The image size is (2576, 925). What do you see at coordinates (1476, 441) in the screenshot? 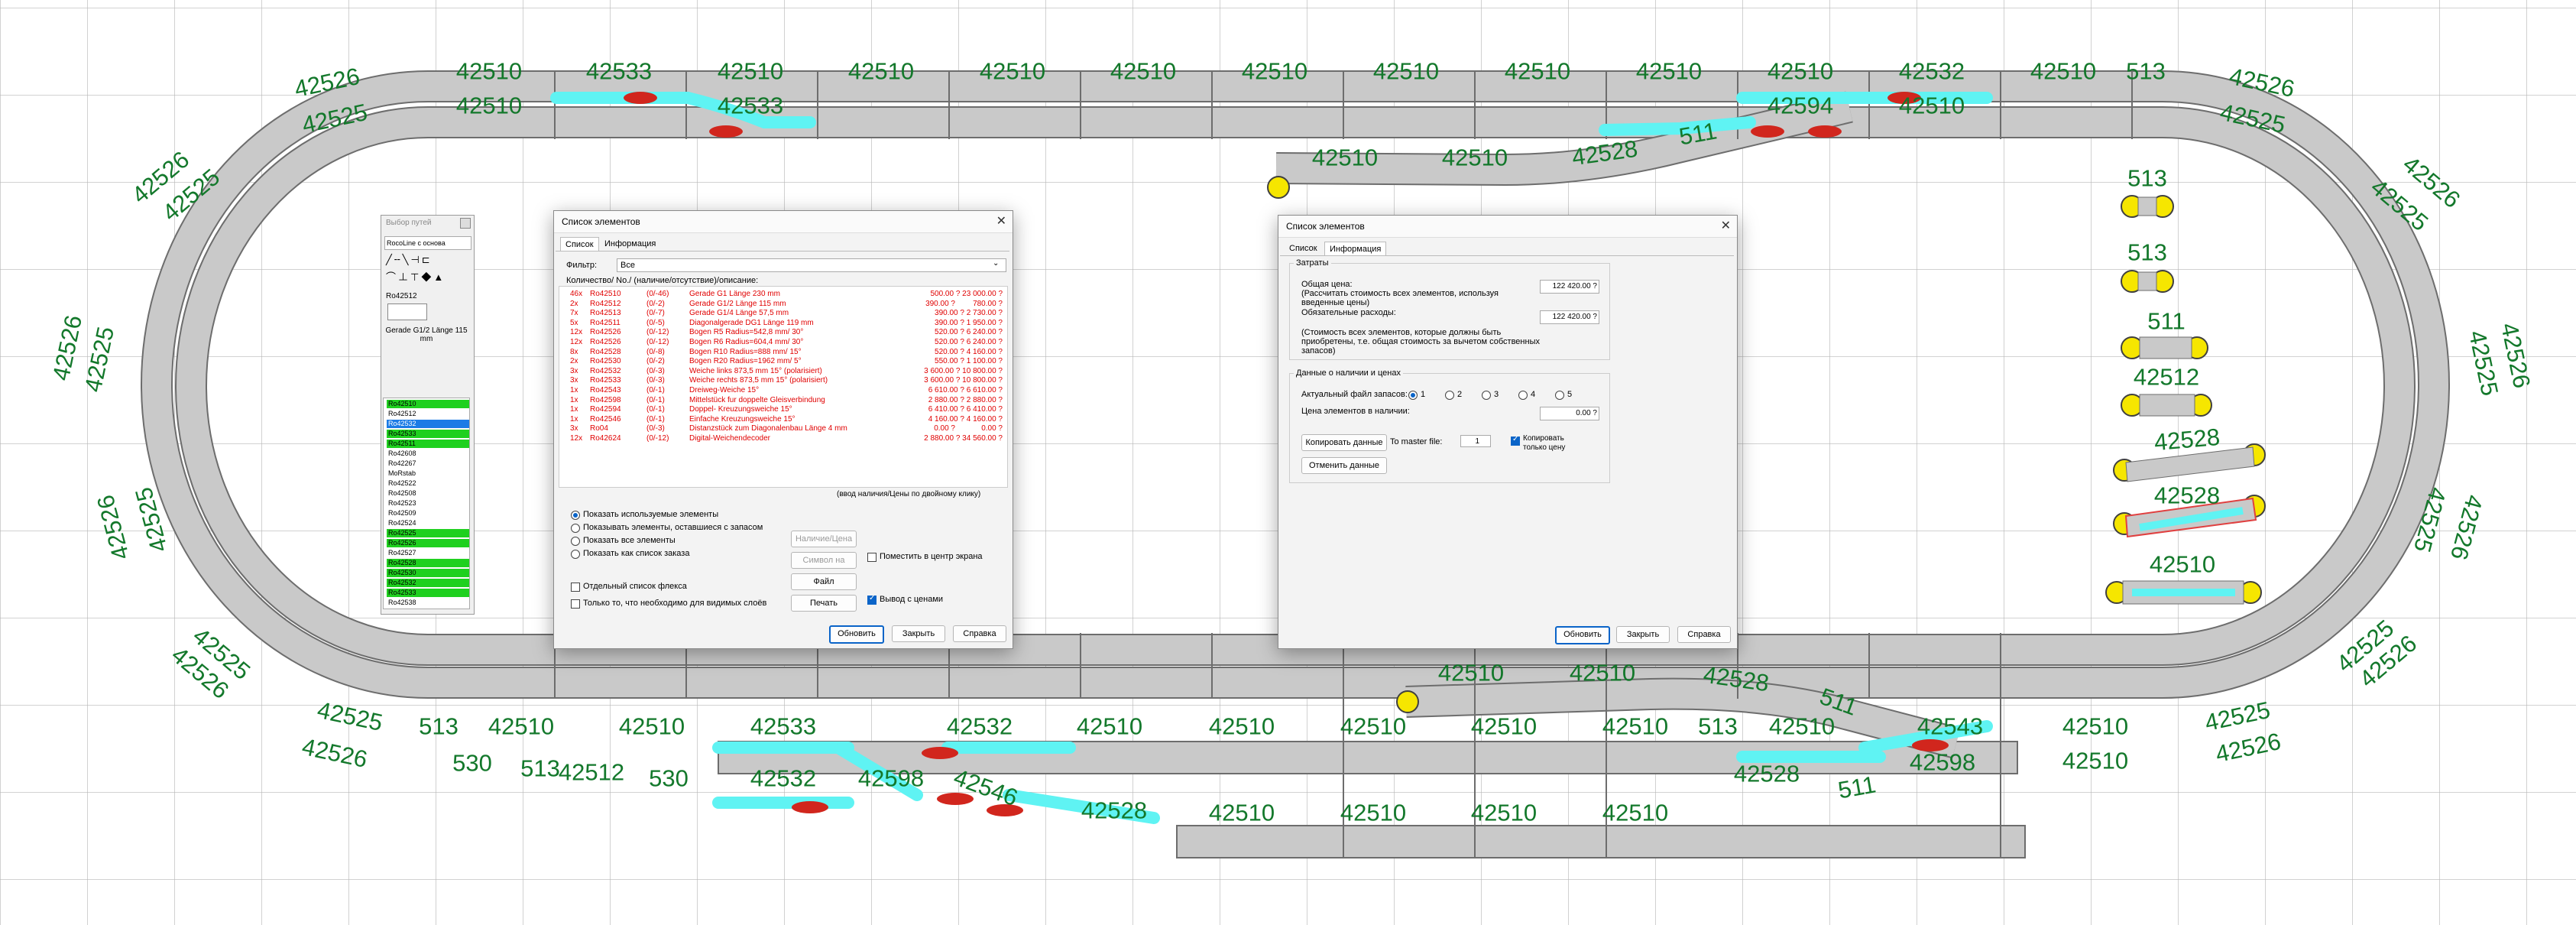
I see `master-file-stepper: 1` at bounding box center [1476, 441].